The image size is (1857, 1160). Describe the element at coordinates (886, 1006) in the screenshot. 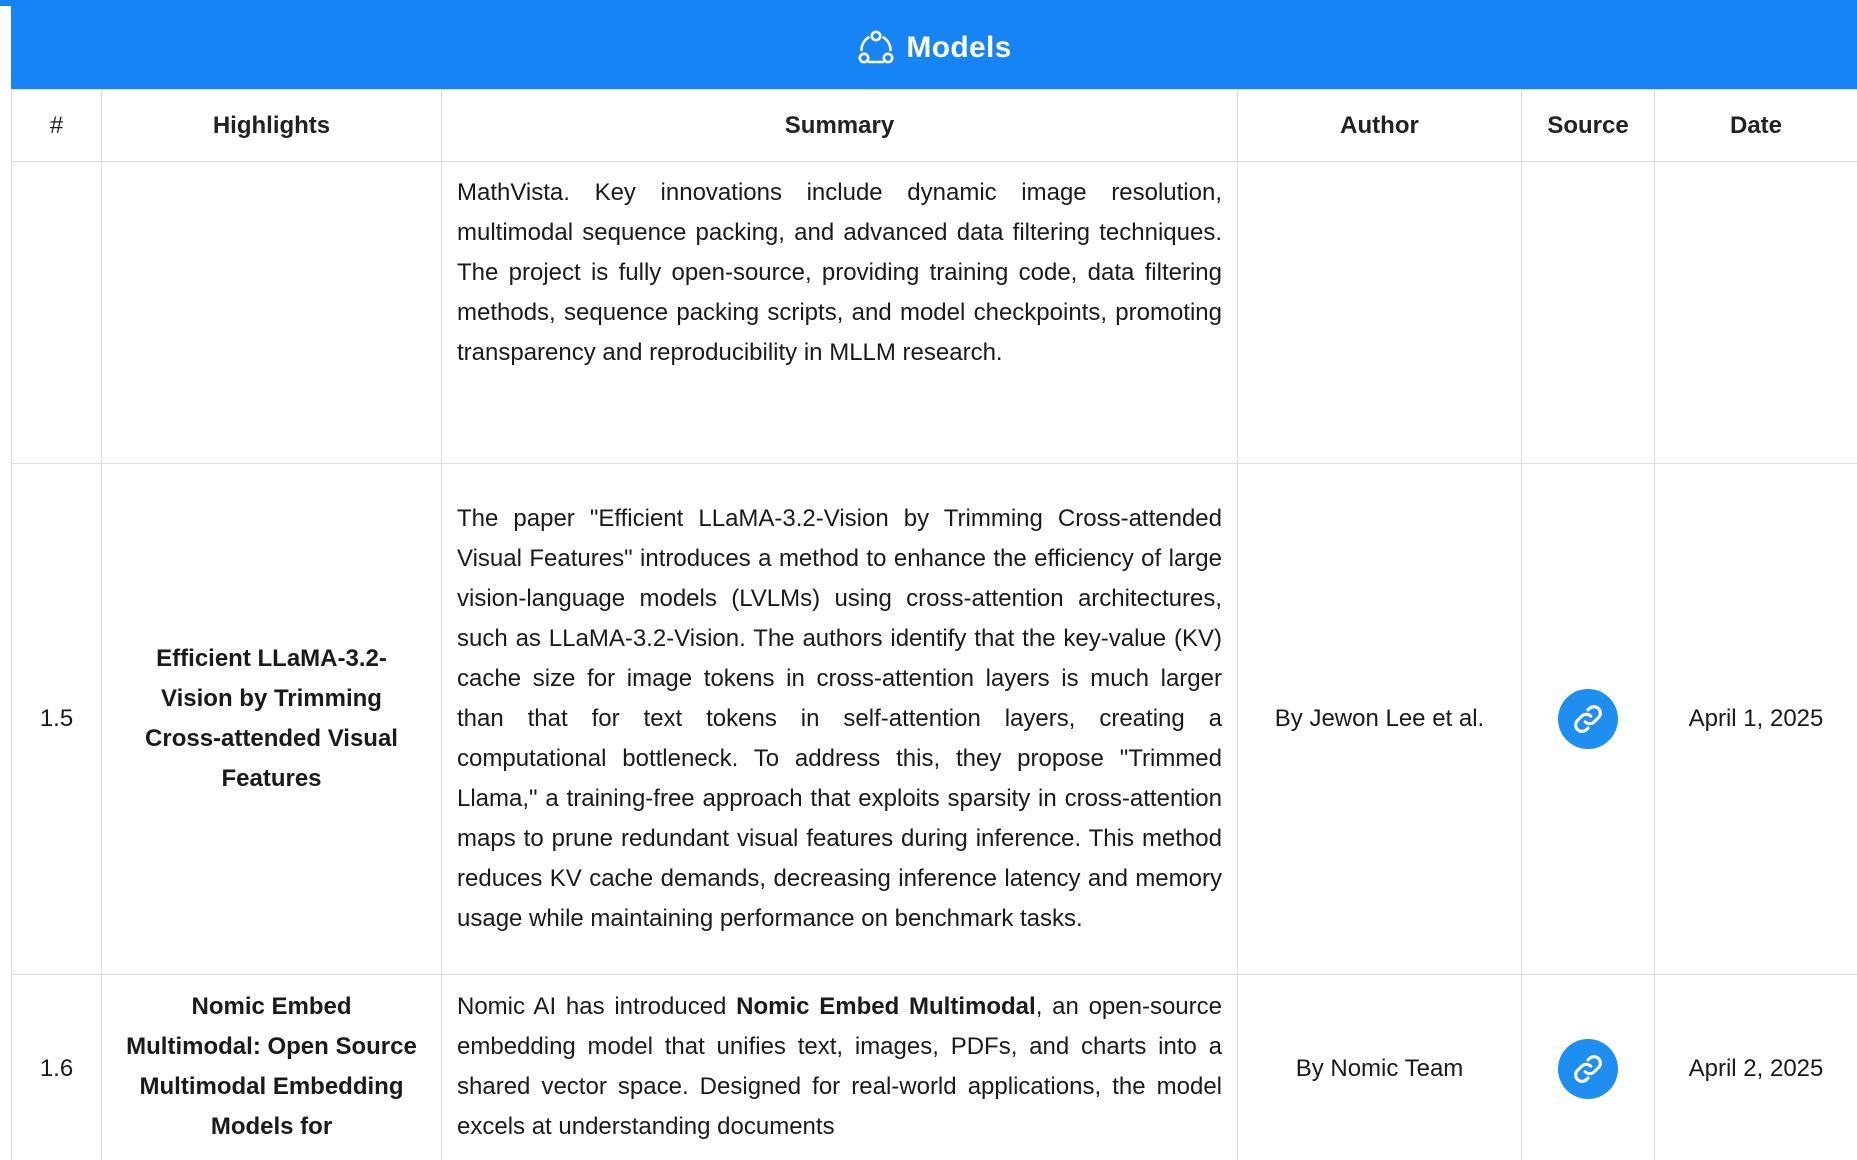

I see `summary-bold-text: Nomic Embed Multimodal` at that location.